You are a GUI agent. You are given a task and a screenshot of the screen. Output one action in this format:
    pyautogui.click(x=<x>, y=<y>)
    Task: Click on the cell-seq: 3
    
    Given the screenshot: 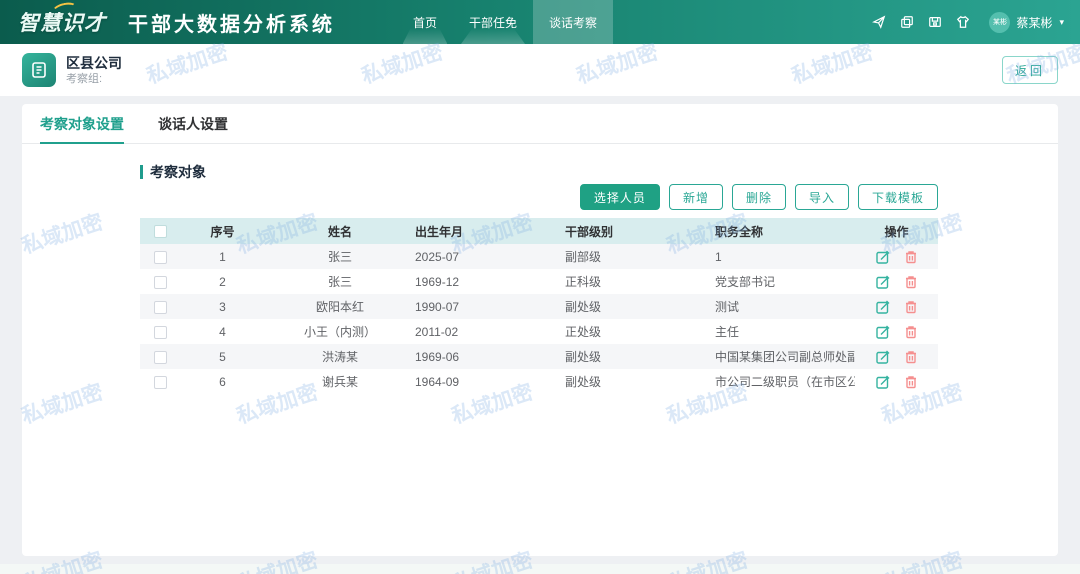 What is the action you would take?
    pyautogui.click(x=222, y=306)
    